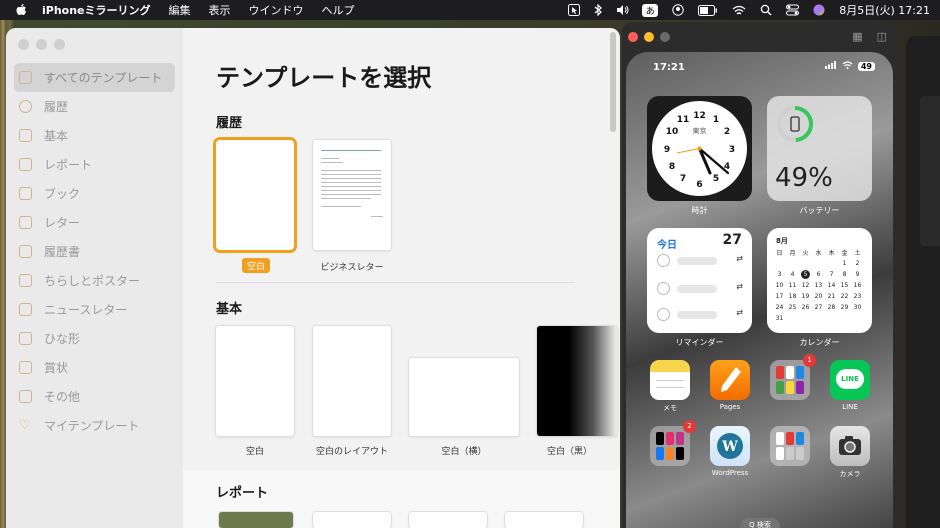  Describe the element at coordinates (850, 407) in the screenshot. I see `app-label: LINE` at that location.